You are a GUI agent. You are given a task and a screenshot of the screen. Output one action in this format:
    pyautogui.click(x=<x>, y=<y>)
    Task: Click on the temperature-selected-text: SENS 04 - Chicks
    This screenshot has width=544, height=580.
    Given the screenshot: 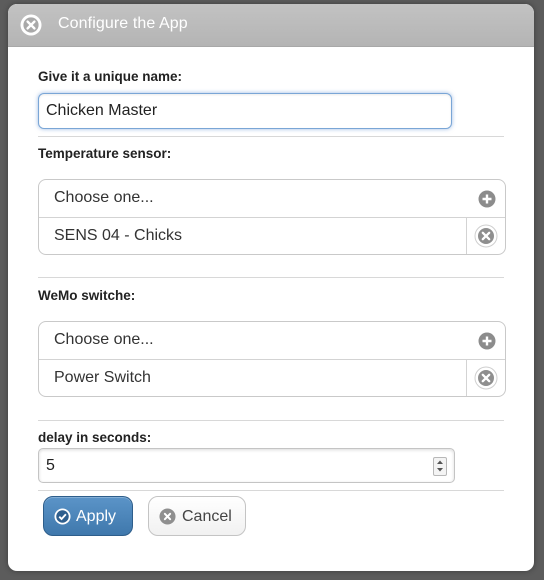 What is the action you would take?
    pyautogui.click(x=118, y=235)
    